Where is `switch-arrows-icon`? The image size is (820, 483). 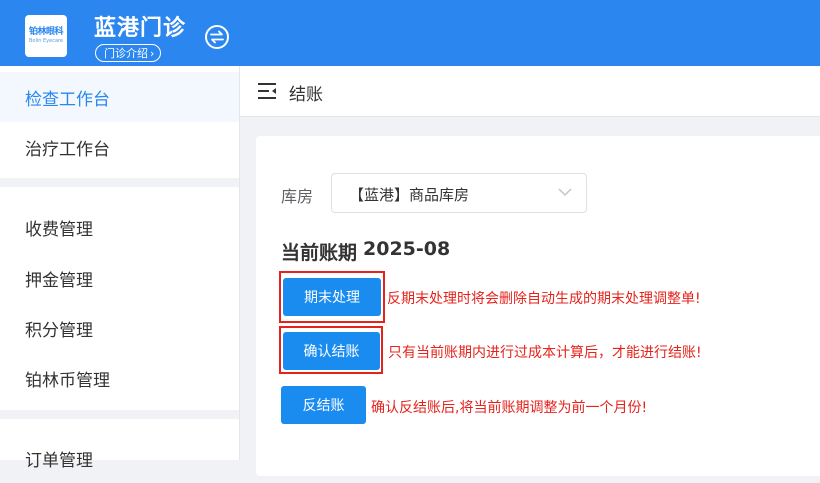
switch-arrows-icon is located at coordinates (217, 37).